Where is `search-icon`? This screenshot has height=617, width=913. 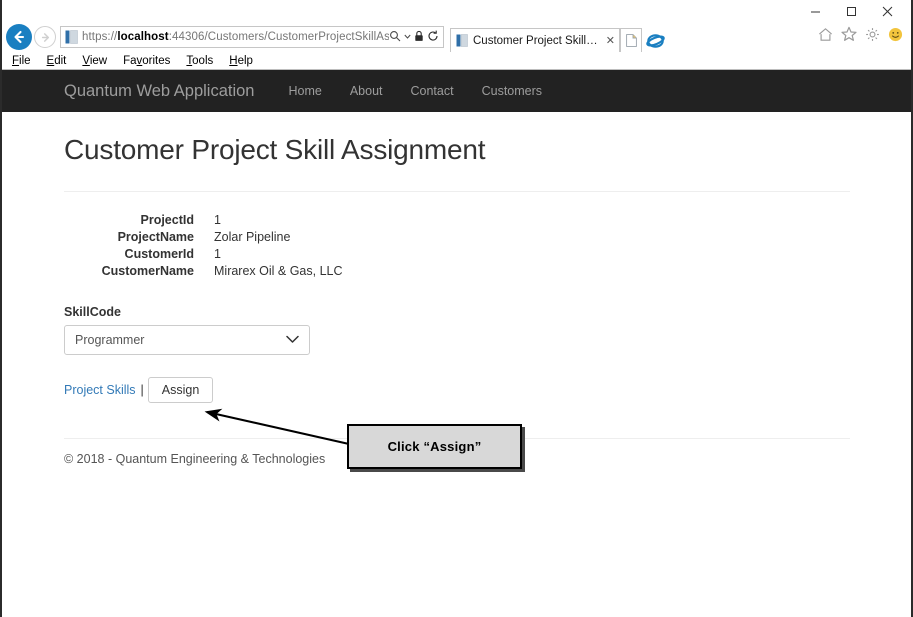
search-icon is located at coordinates (395, 37).